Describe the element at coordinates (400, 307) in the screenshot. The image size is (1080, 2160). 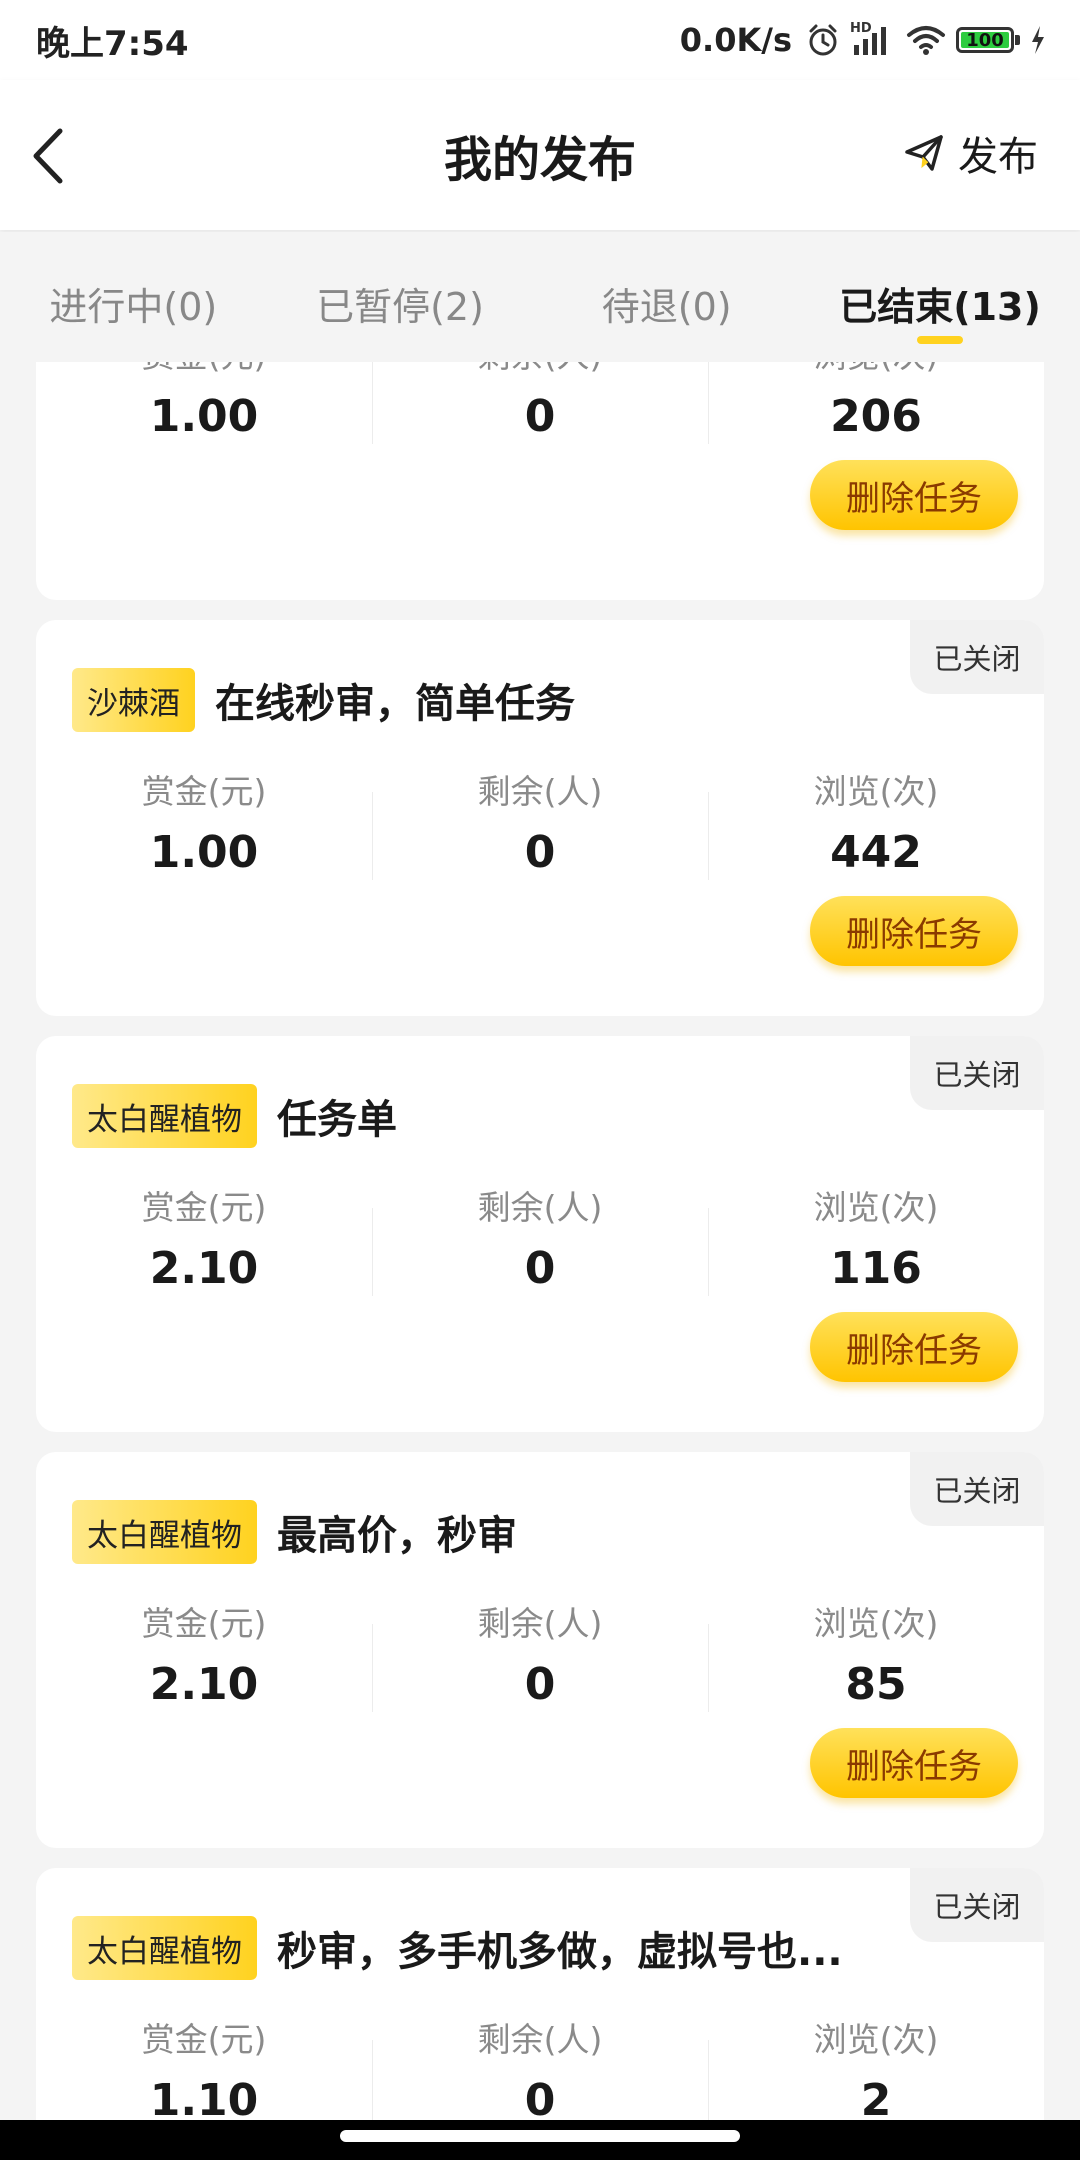
I see `tab-label: 已暂停(2)` at that location.